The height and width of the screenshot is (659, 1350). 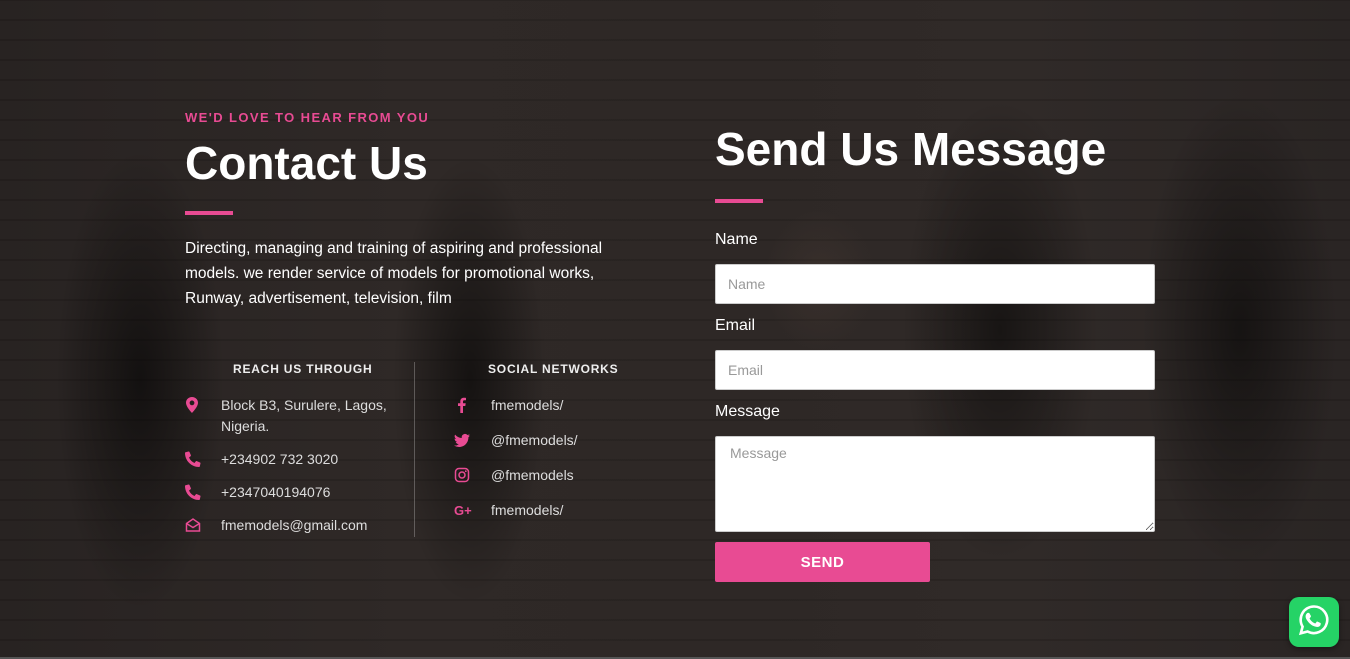 I want to click on social-item-twitter: @fmemodels/, so click(x=516, y=440).